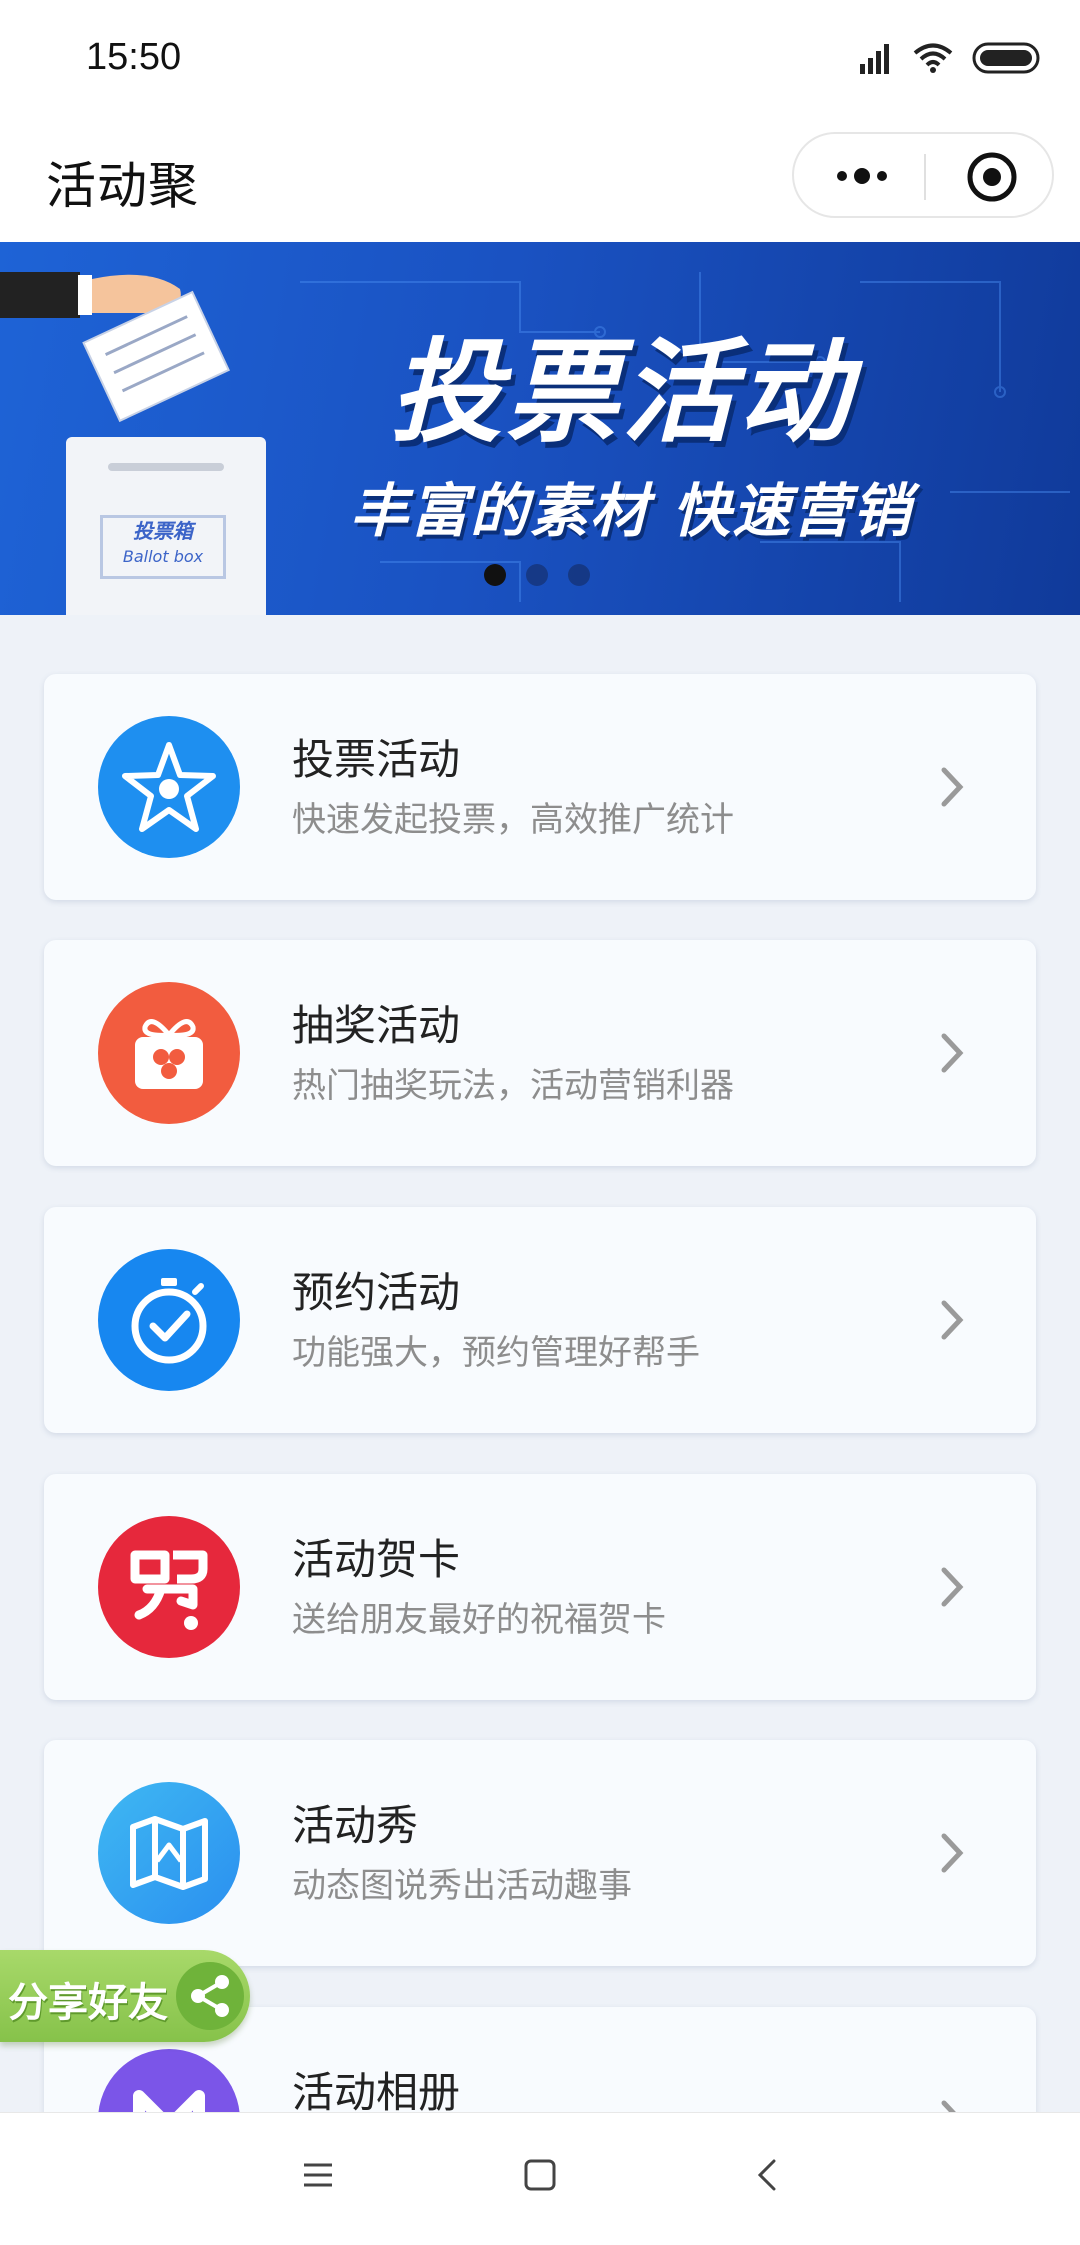 The image size is (1080, 2245). Describe the element at coordinates (622, 393) in the screenshot. I see `banner-title: 投票活动` at that location.